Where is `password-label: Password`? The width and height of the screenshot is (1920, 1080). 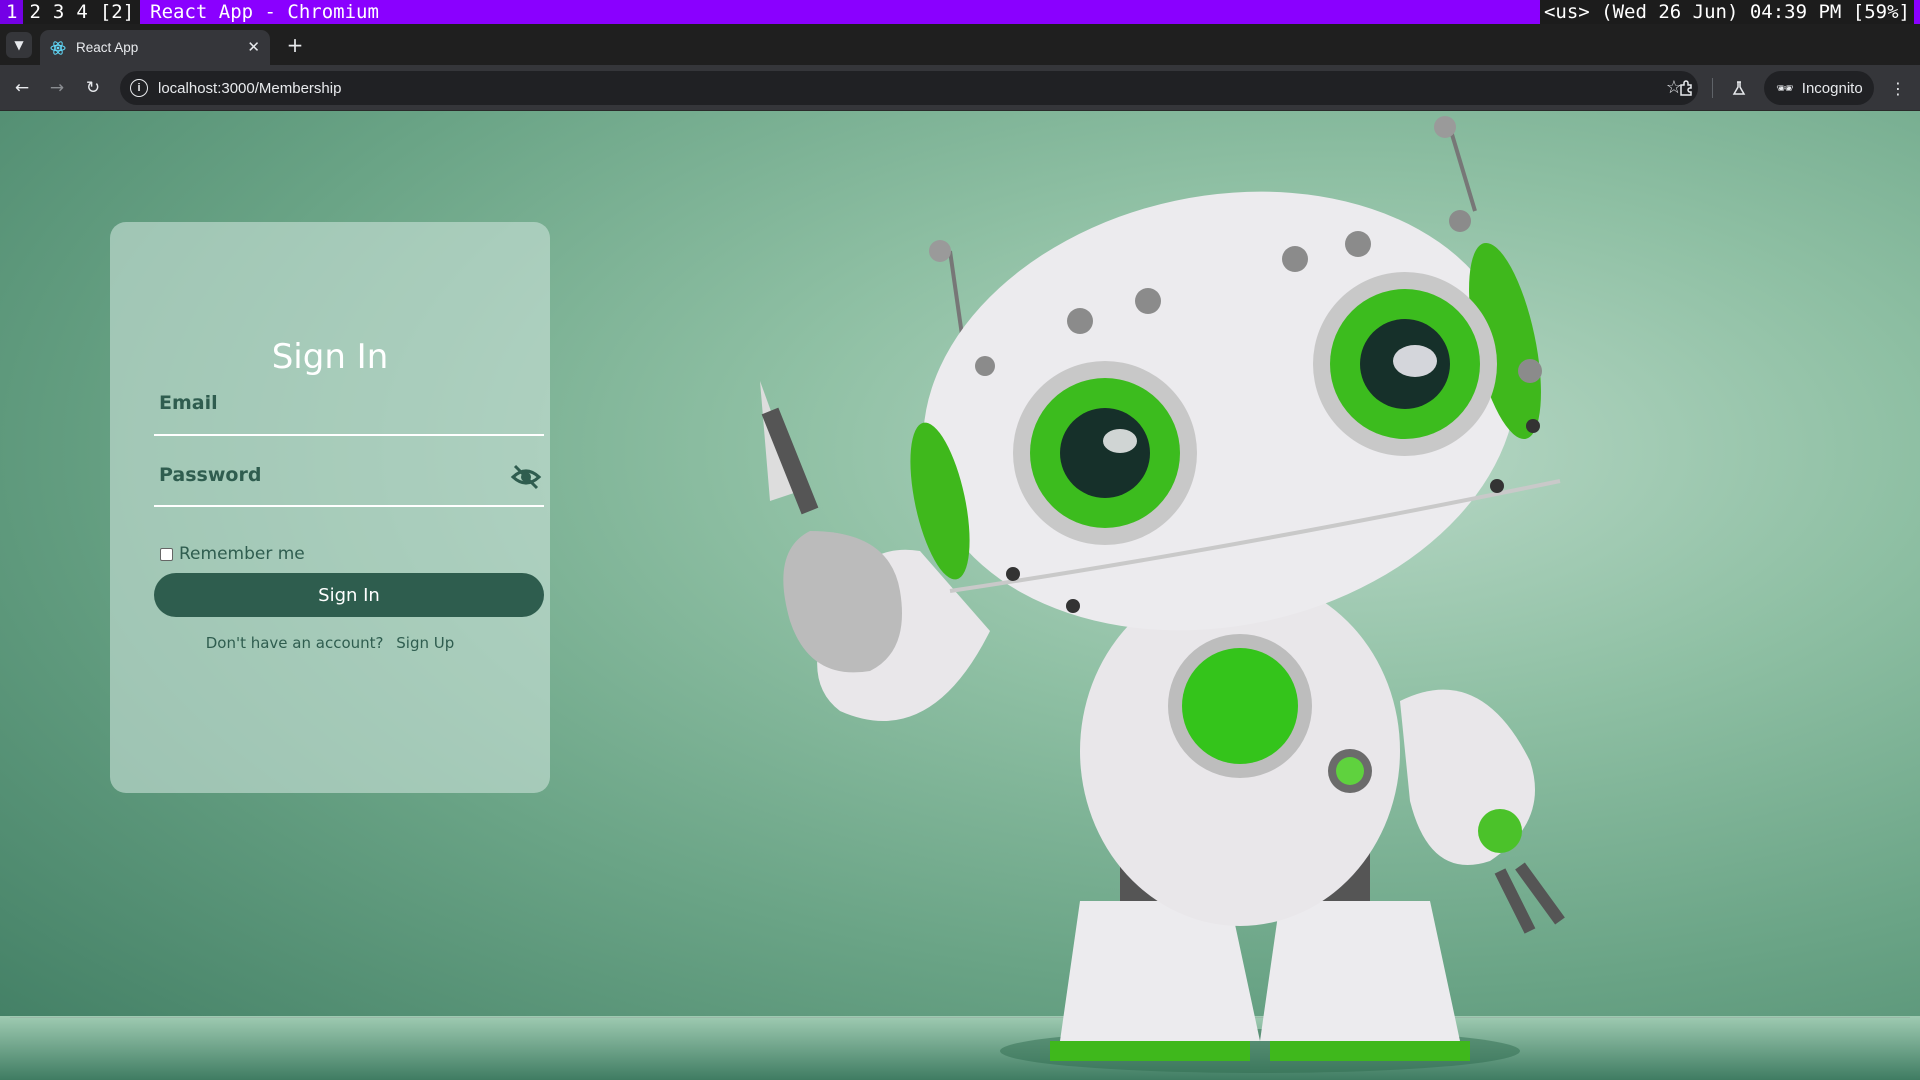
password-label: Password is located at coordinates (210, 475).